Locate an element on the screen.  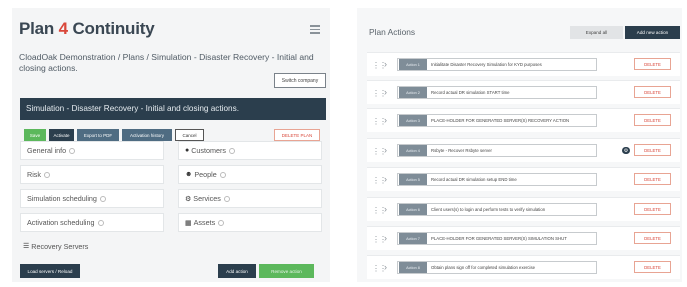
risk-label: Risk is located at coordinates (34, 174).